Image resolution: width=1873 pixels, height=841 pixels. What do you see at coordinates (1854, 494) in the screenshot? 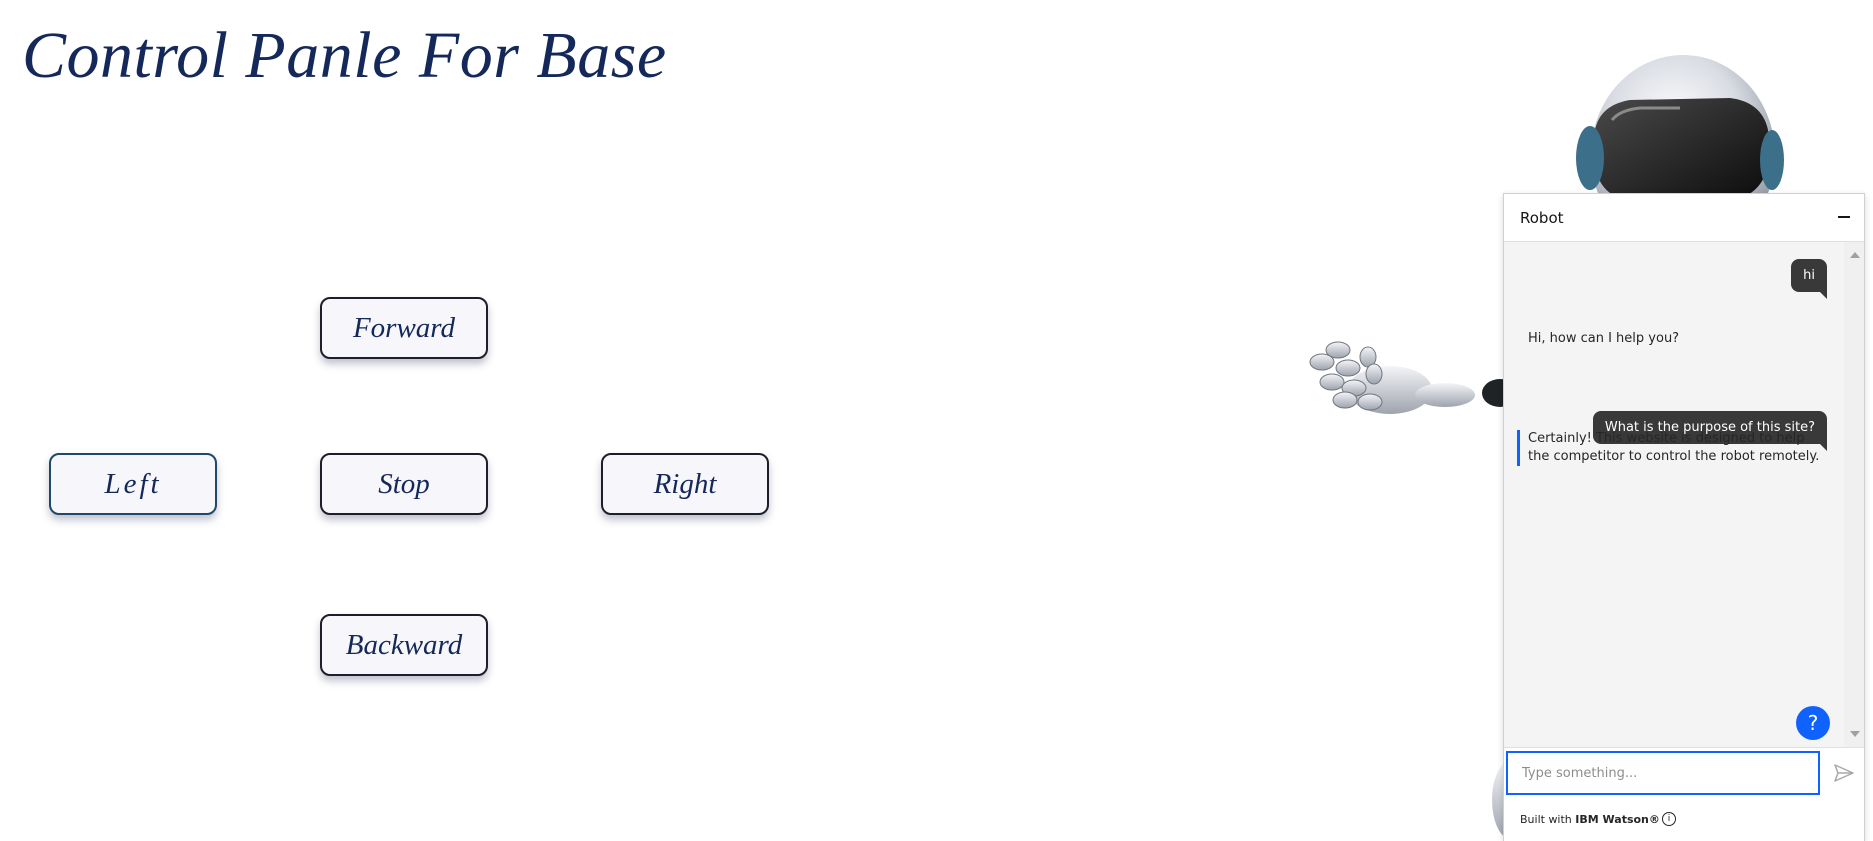
I see `chat-scrollbar` at bounding box center [1854, 494].